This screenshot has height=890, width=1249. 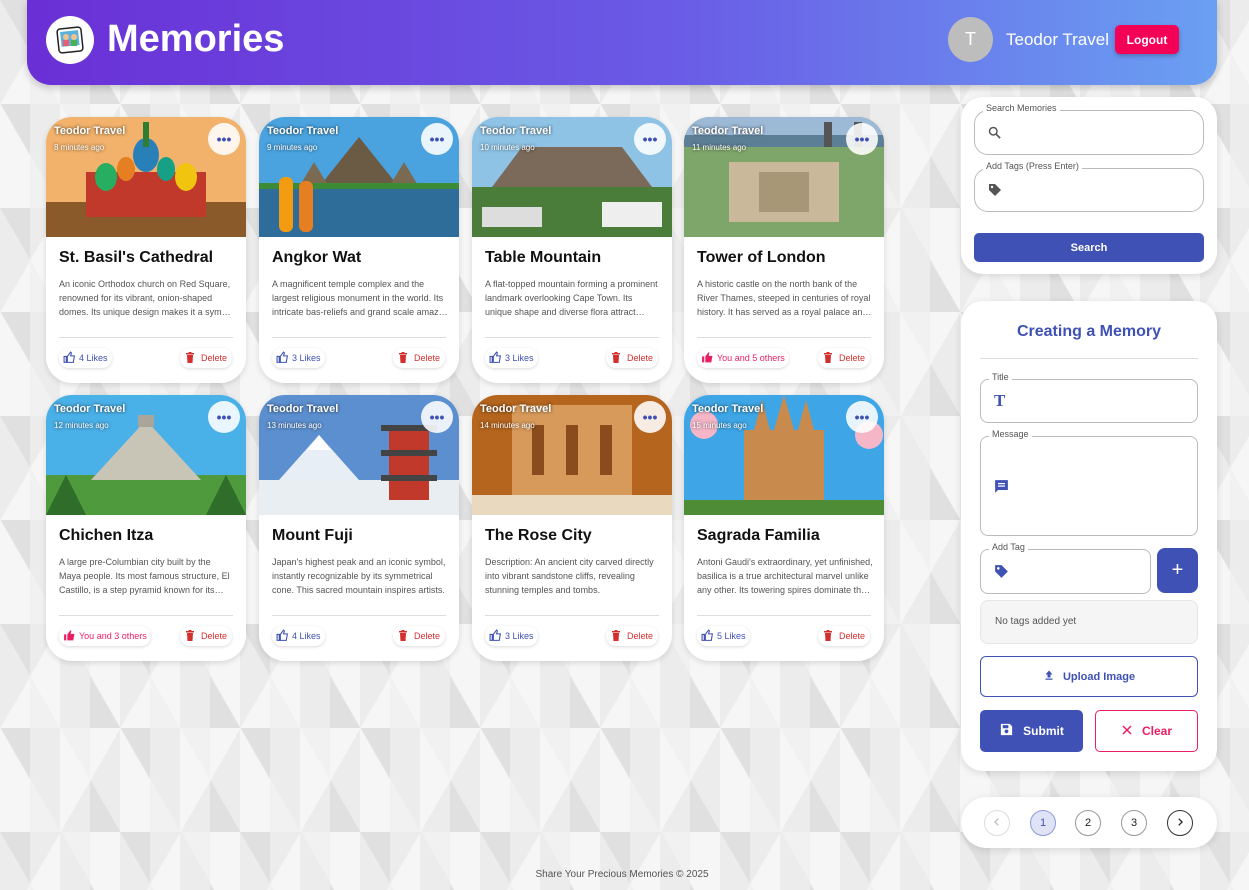 I want to click on post-title: St. Basil's Cathedral, so click(x=136, y=257).